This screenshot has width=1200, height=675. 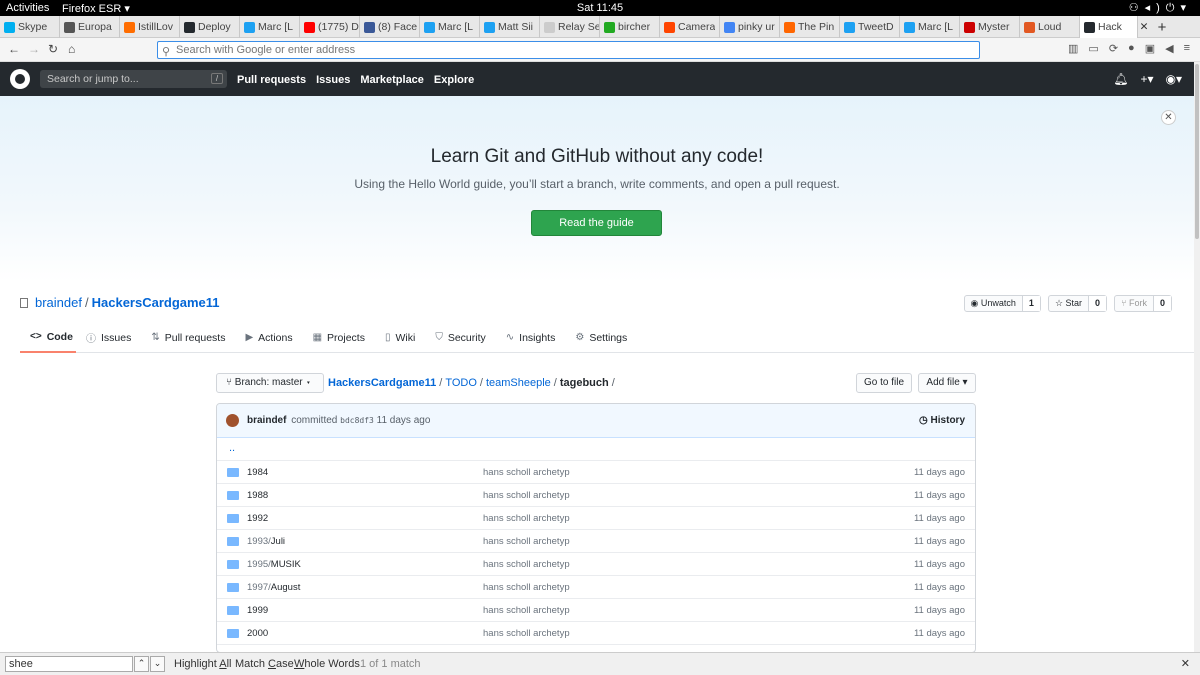 What do you see at coordinates (1185, 663) in the screenshot?
I see `close-find-icon: ✕` at bounding box center [1185, 663].